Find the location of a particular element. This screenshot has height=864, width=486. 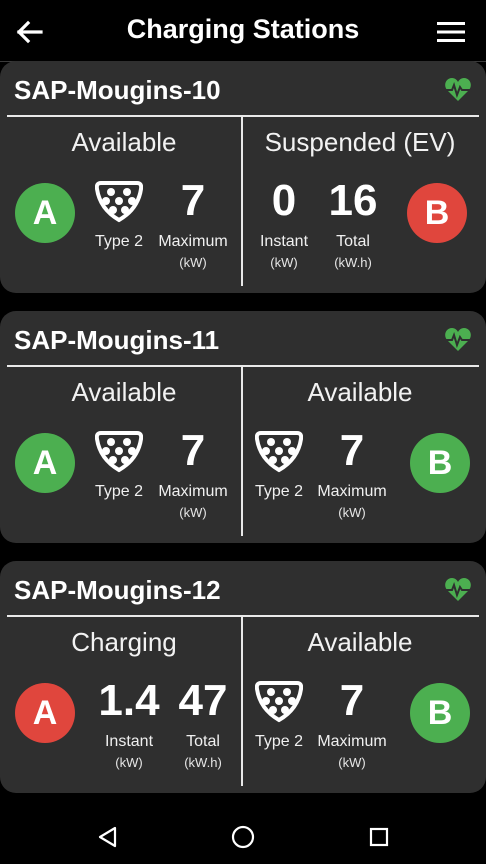

triangle-back-icon is located at coordinates (107, 837).